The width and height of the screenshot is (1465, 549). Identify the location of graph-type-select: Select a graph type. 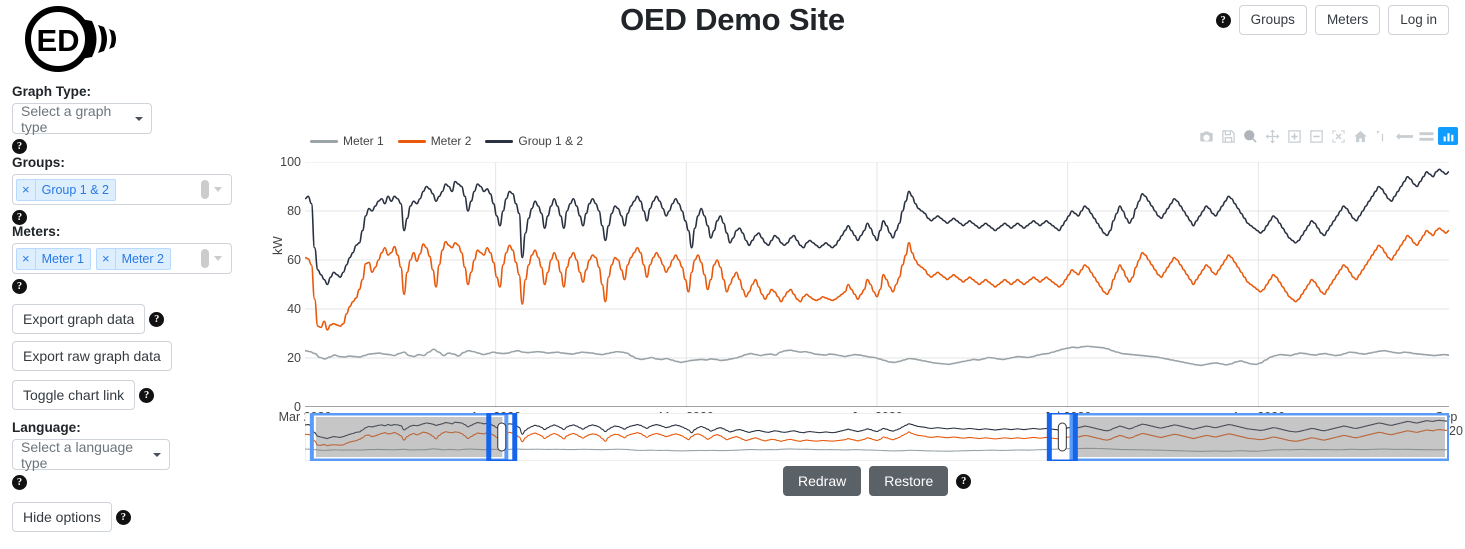
(82, 118).